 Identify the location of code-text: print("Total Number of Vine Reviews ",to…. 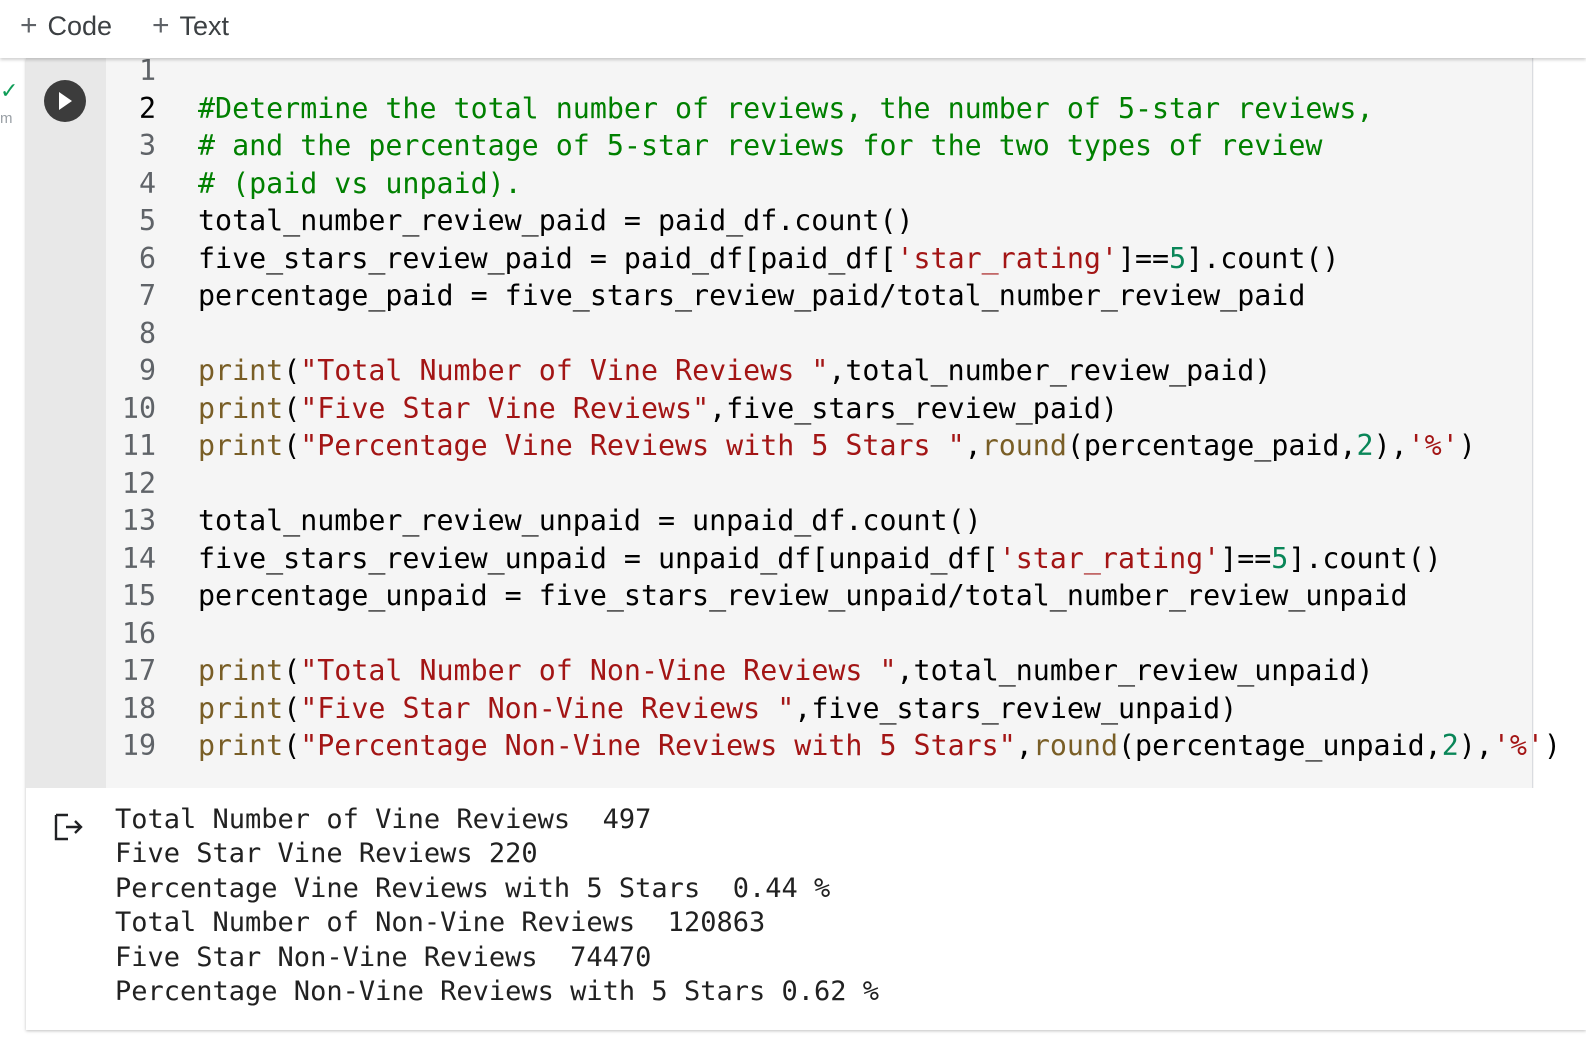
(734, 370).